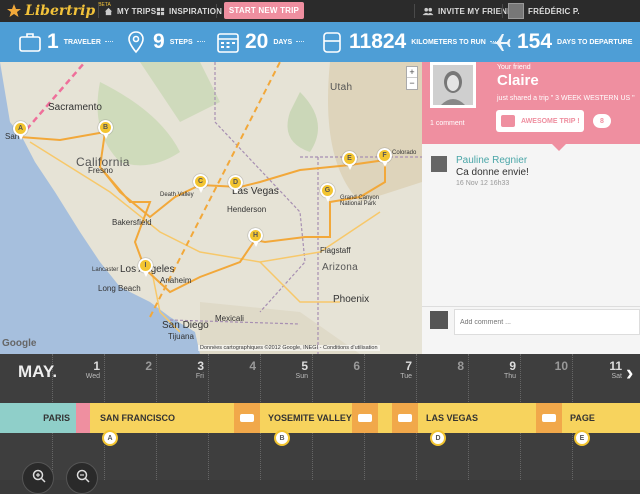 The image size is (640, 494). I want to click on my-trips-link: MY TRIPS, so click(130, 11).